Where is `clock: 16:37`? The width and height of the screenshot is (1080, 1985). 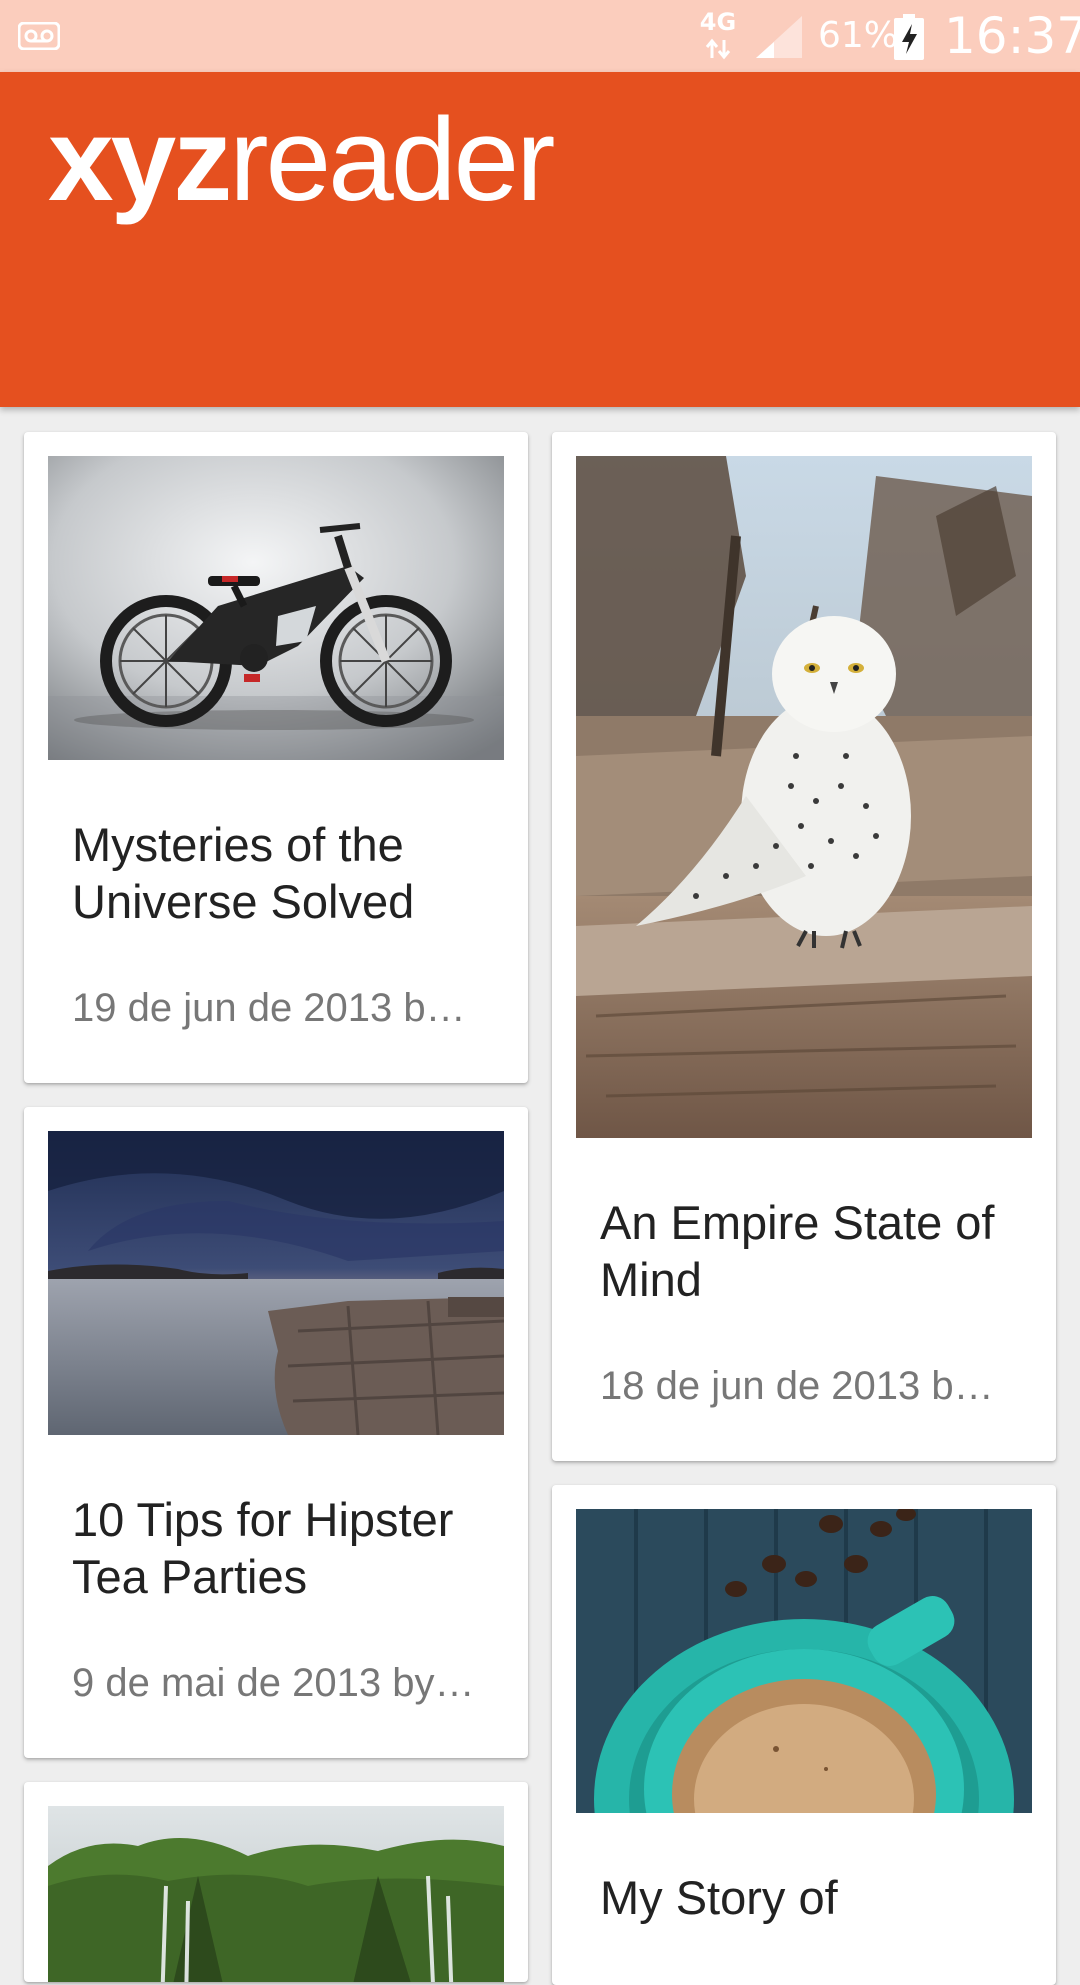
clock: 16:37 is located at coordinates (1012, 36).